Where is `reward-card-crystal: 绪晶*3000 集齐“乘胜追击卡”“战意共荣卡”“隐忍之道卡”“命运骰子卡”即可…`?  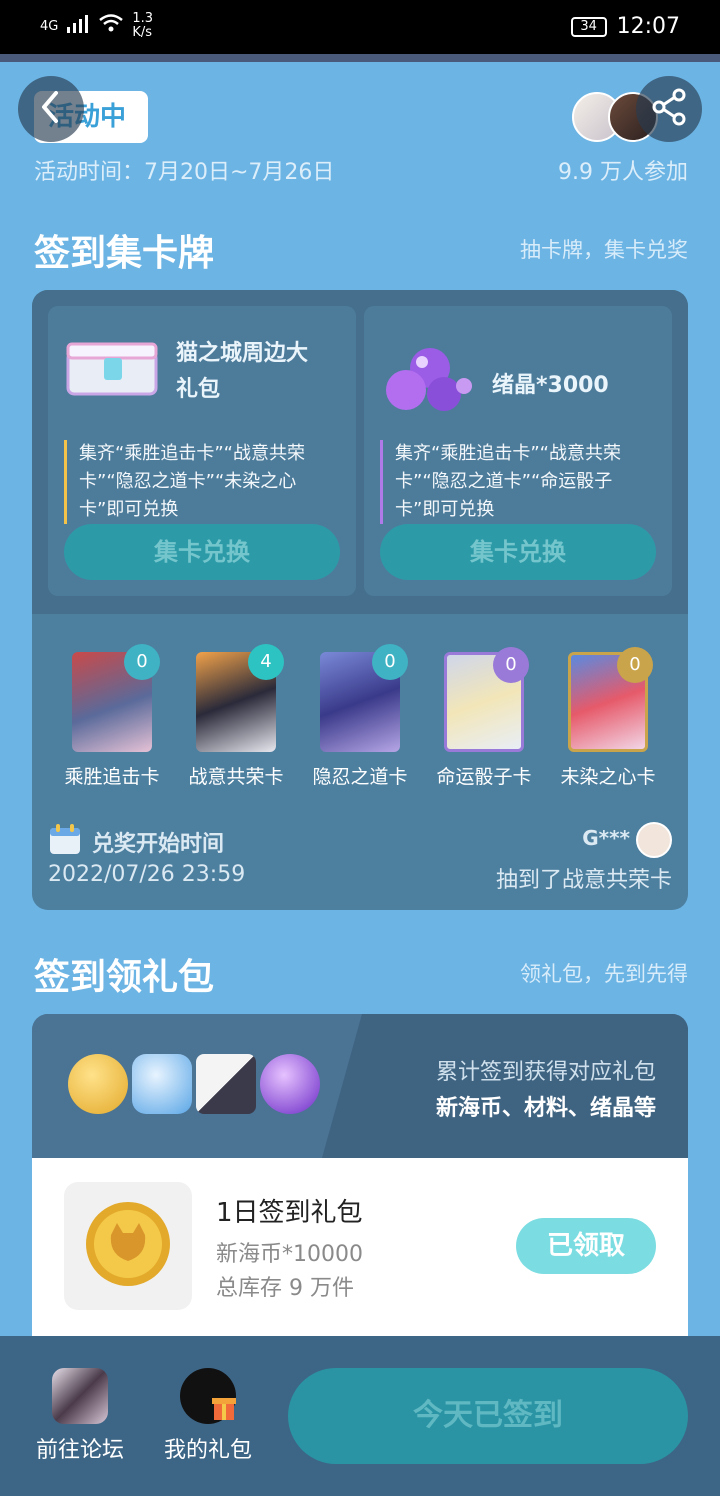
reward-card-crystal: 绪晶*3000 集齐“乘胜追击卡”“战意共荣卡”“隐忍之道卡”“命运骰子卡”即可… is located at coordinates (518, 451).